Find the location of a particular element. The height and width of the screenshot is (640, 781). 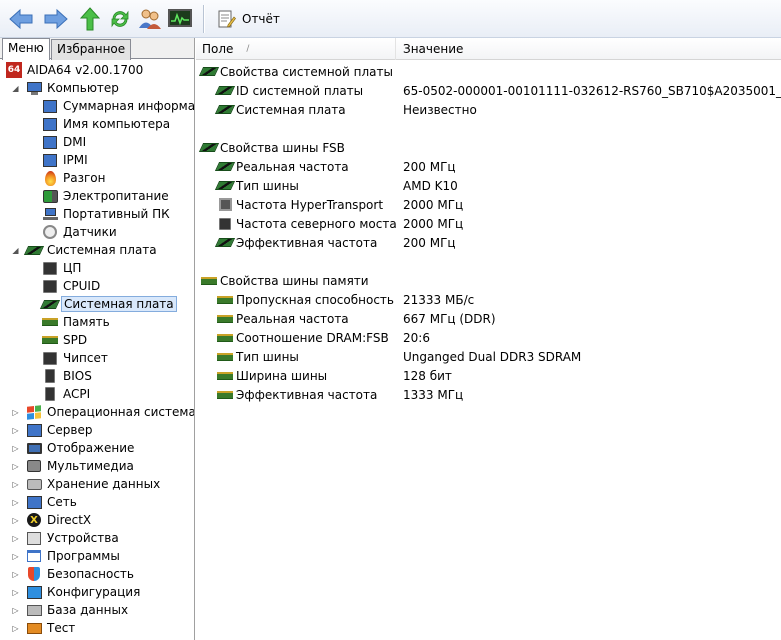

config-icon is located at coordinates (34, 592).